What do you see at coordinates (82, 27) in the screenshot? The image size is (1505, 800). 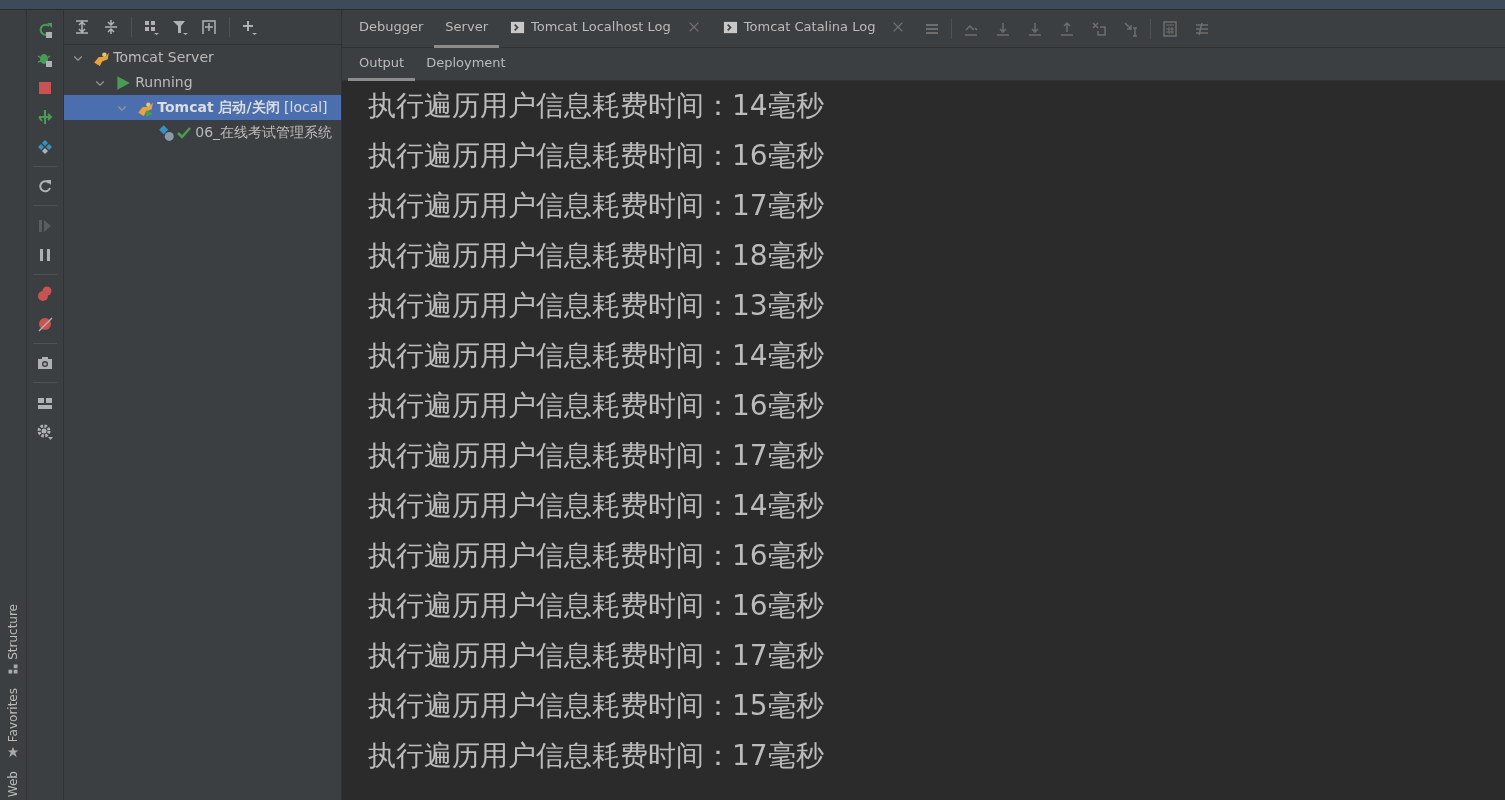 I see `expand-all-icon` at bounding box center [82, 27].